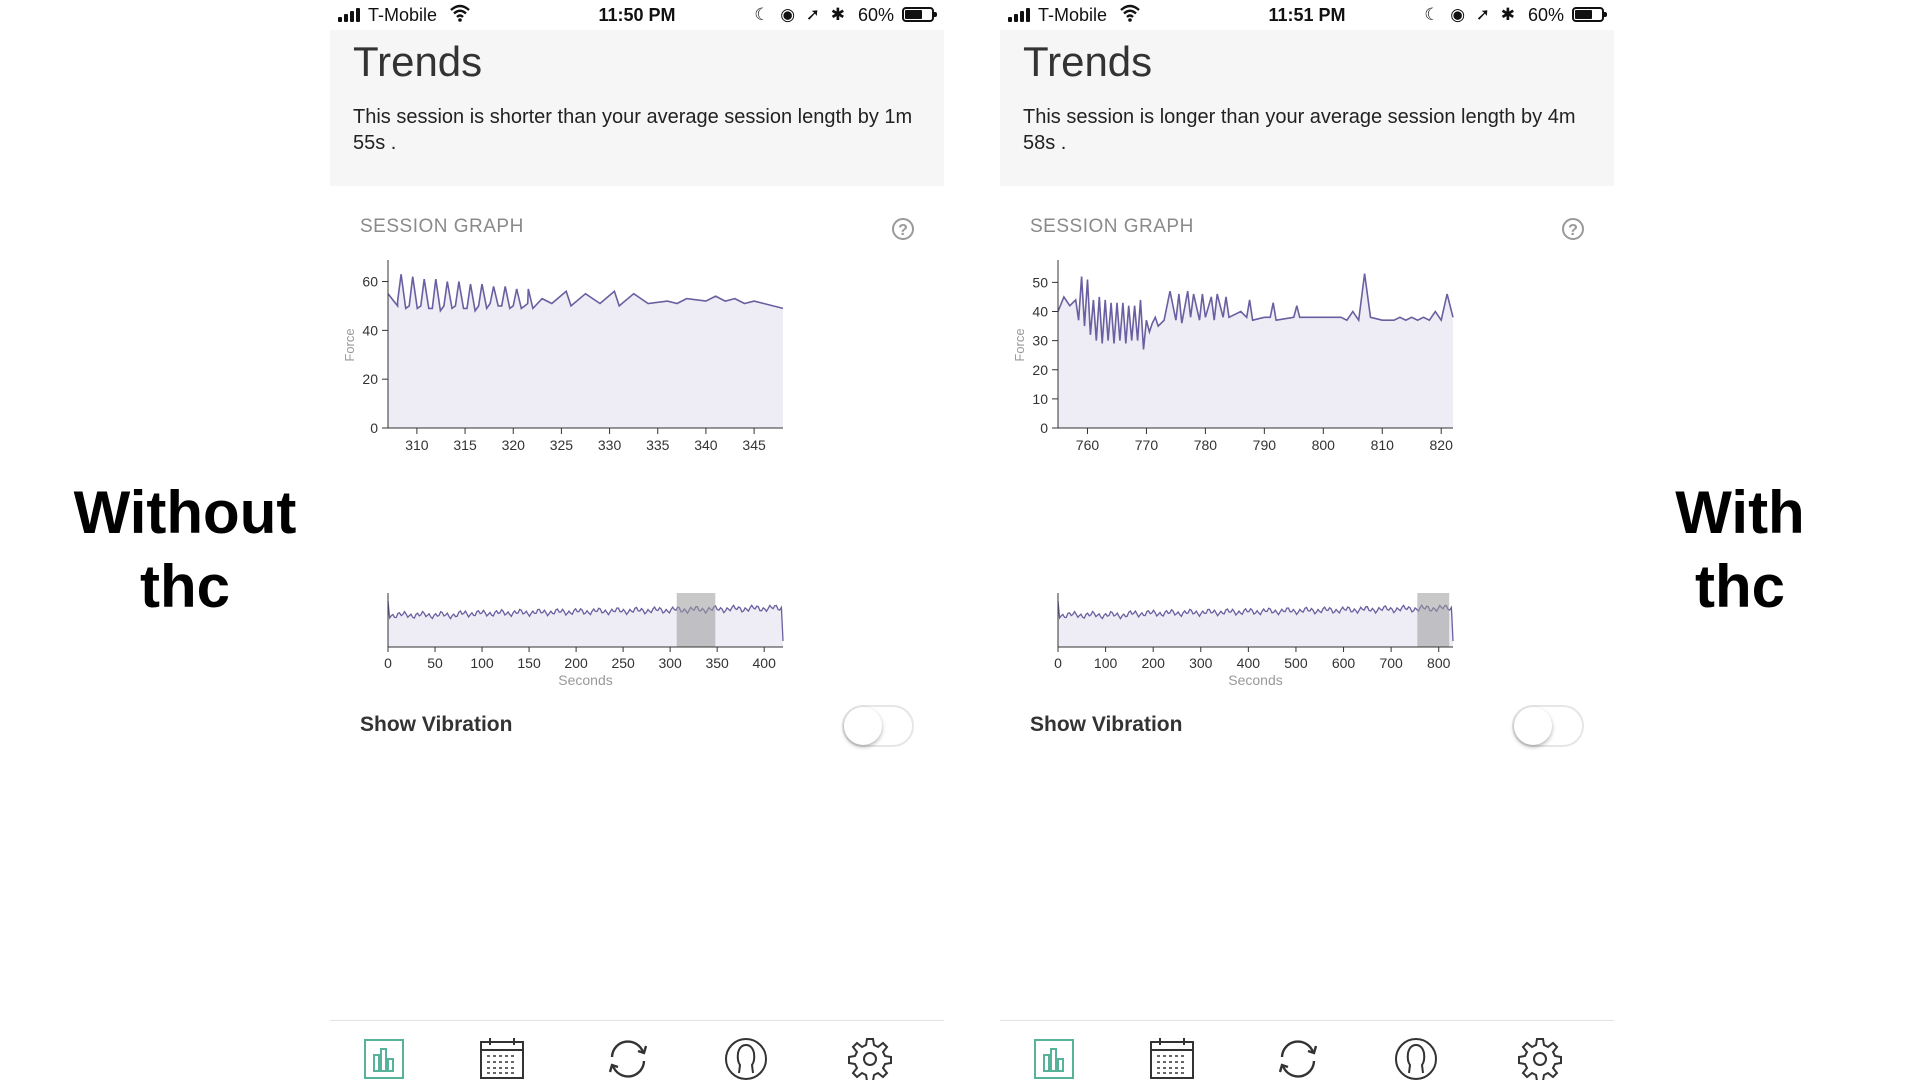 The image size is (1920, 1080). Describe the element at coordinates (1439, 663) in the screenshot. I see `nav-x-tick-label: 800` at that location.